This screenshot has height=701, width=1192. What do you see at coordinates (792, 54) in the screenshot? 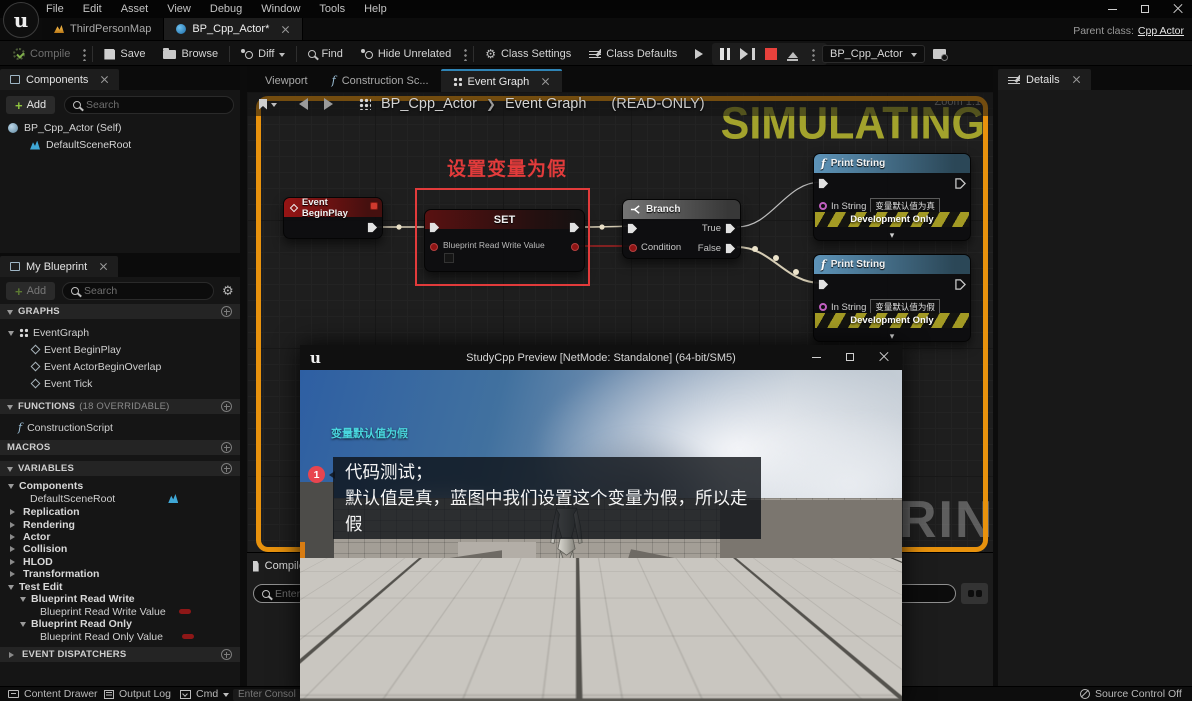
I see `eject-icon` at bounding box center [792, 54].